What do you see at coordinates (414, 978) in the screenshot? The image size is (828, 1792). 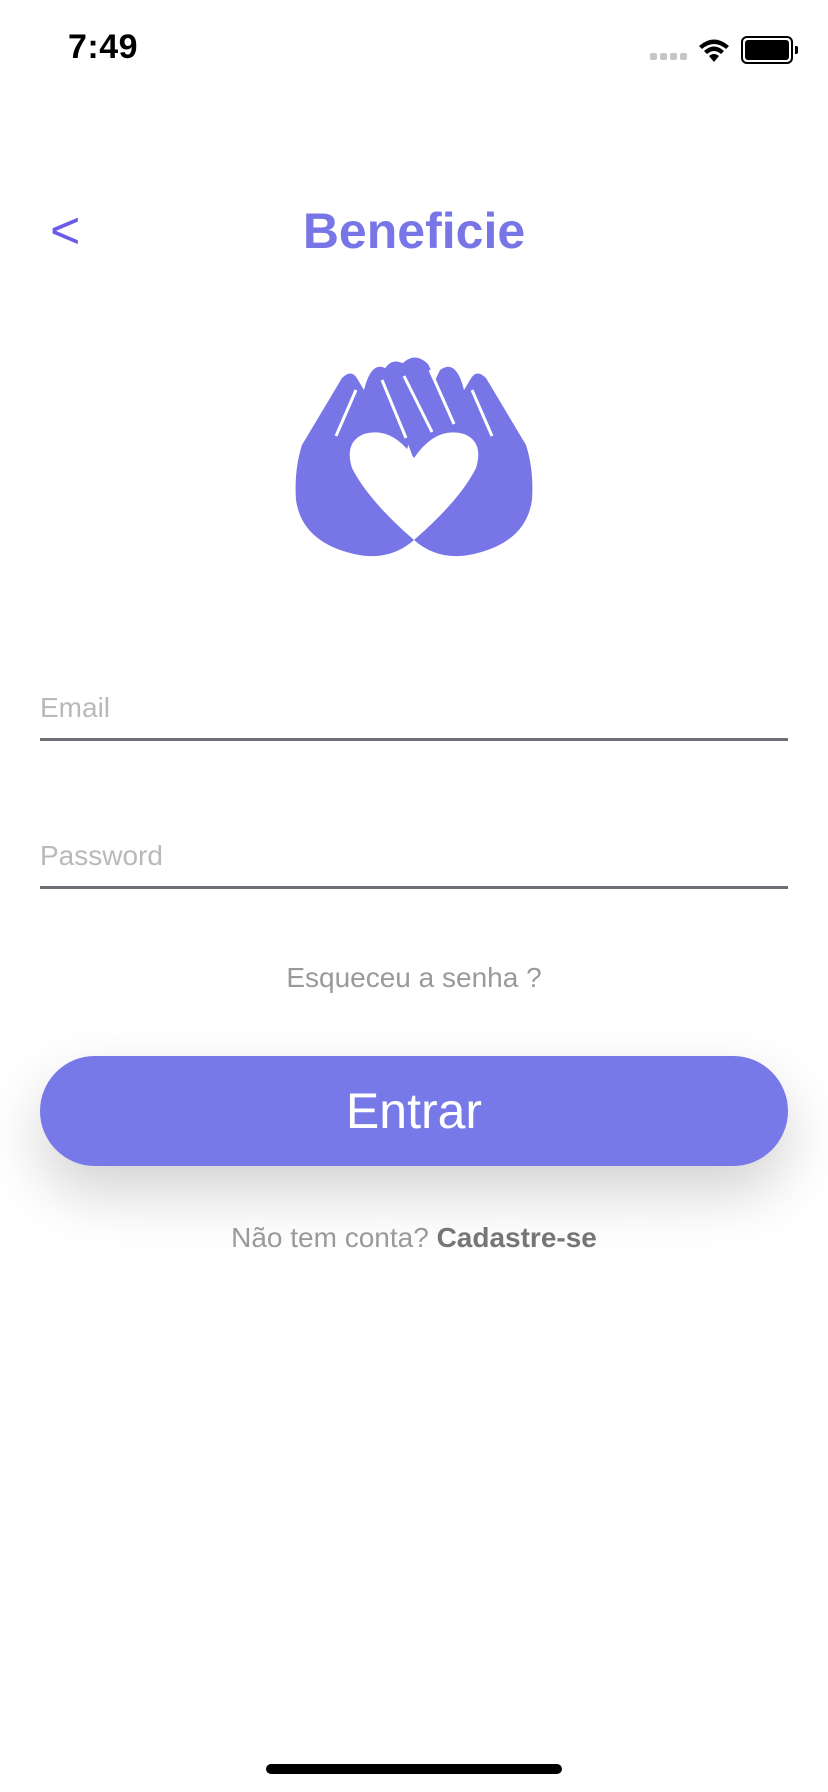 I see `forgot-password-link: Esqueceu a senha ?` at bounding box center [414, 978].